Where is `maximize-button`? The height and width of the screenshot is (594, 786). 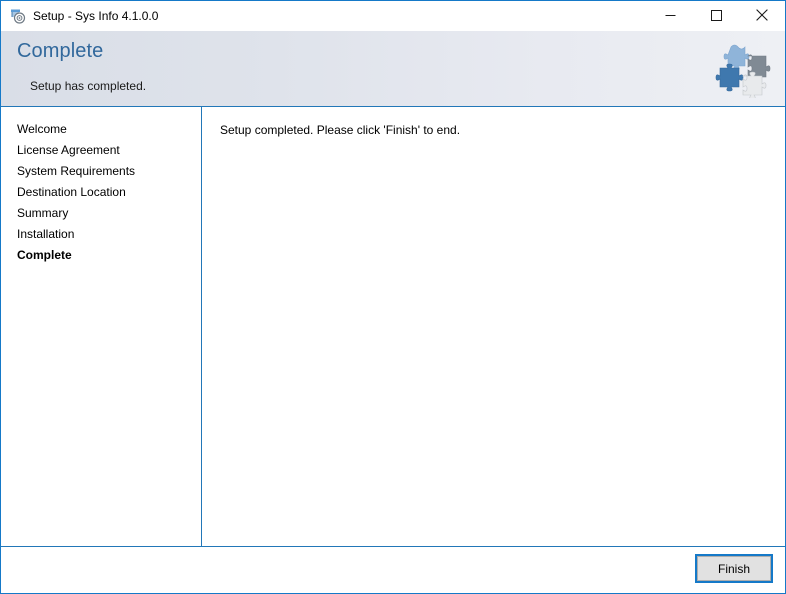 maximize-button is located at coordinates (716, 16).